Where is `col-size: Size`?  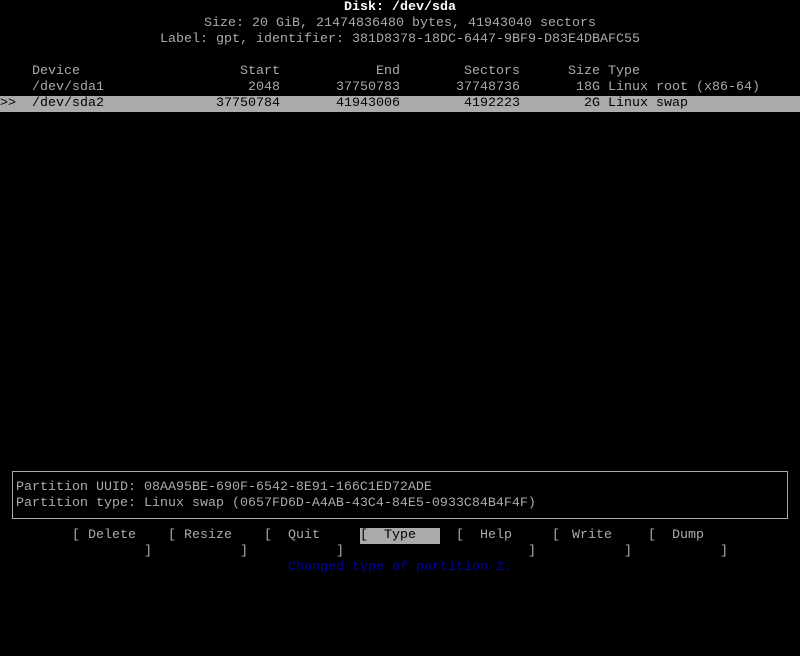 col-size: Size is located at coordinates (584, 71).